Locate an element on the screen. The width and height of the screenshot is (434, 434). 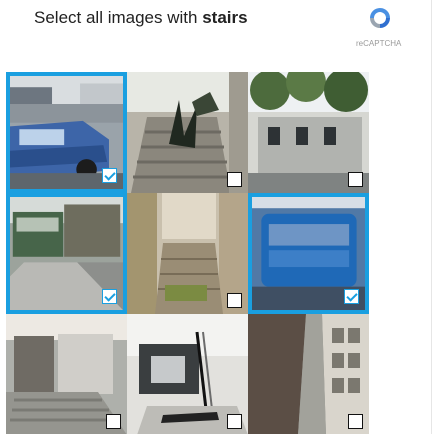
divider is located at coordinates (431, 217).